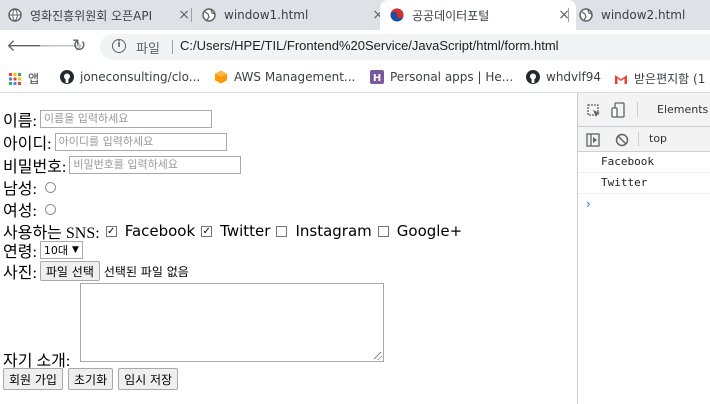 The height and width of the screenshot is (404, 710). I want to click on password-label: 비밀번호:, so click(35, 167).